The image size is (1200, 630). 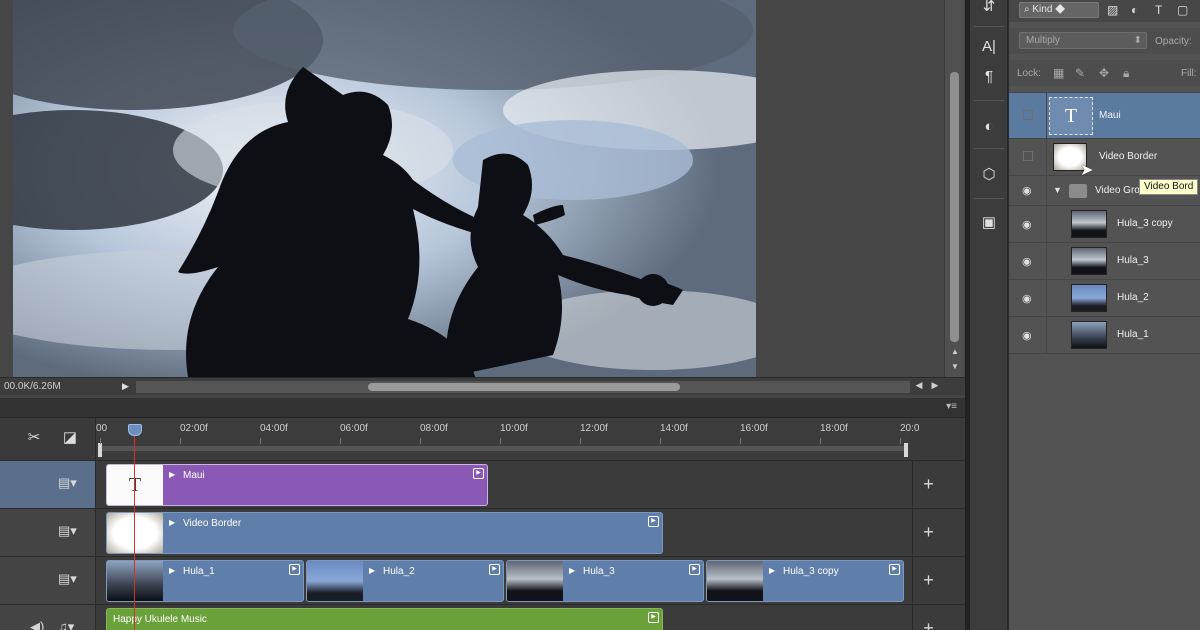 I want to click on clip-video-border: ▶ Video Border ▶, so click(x=384, y=533).